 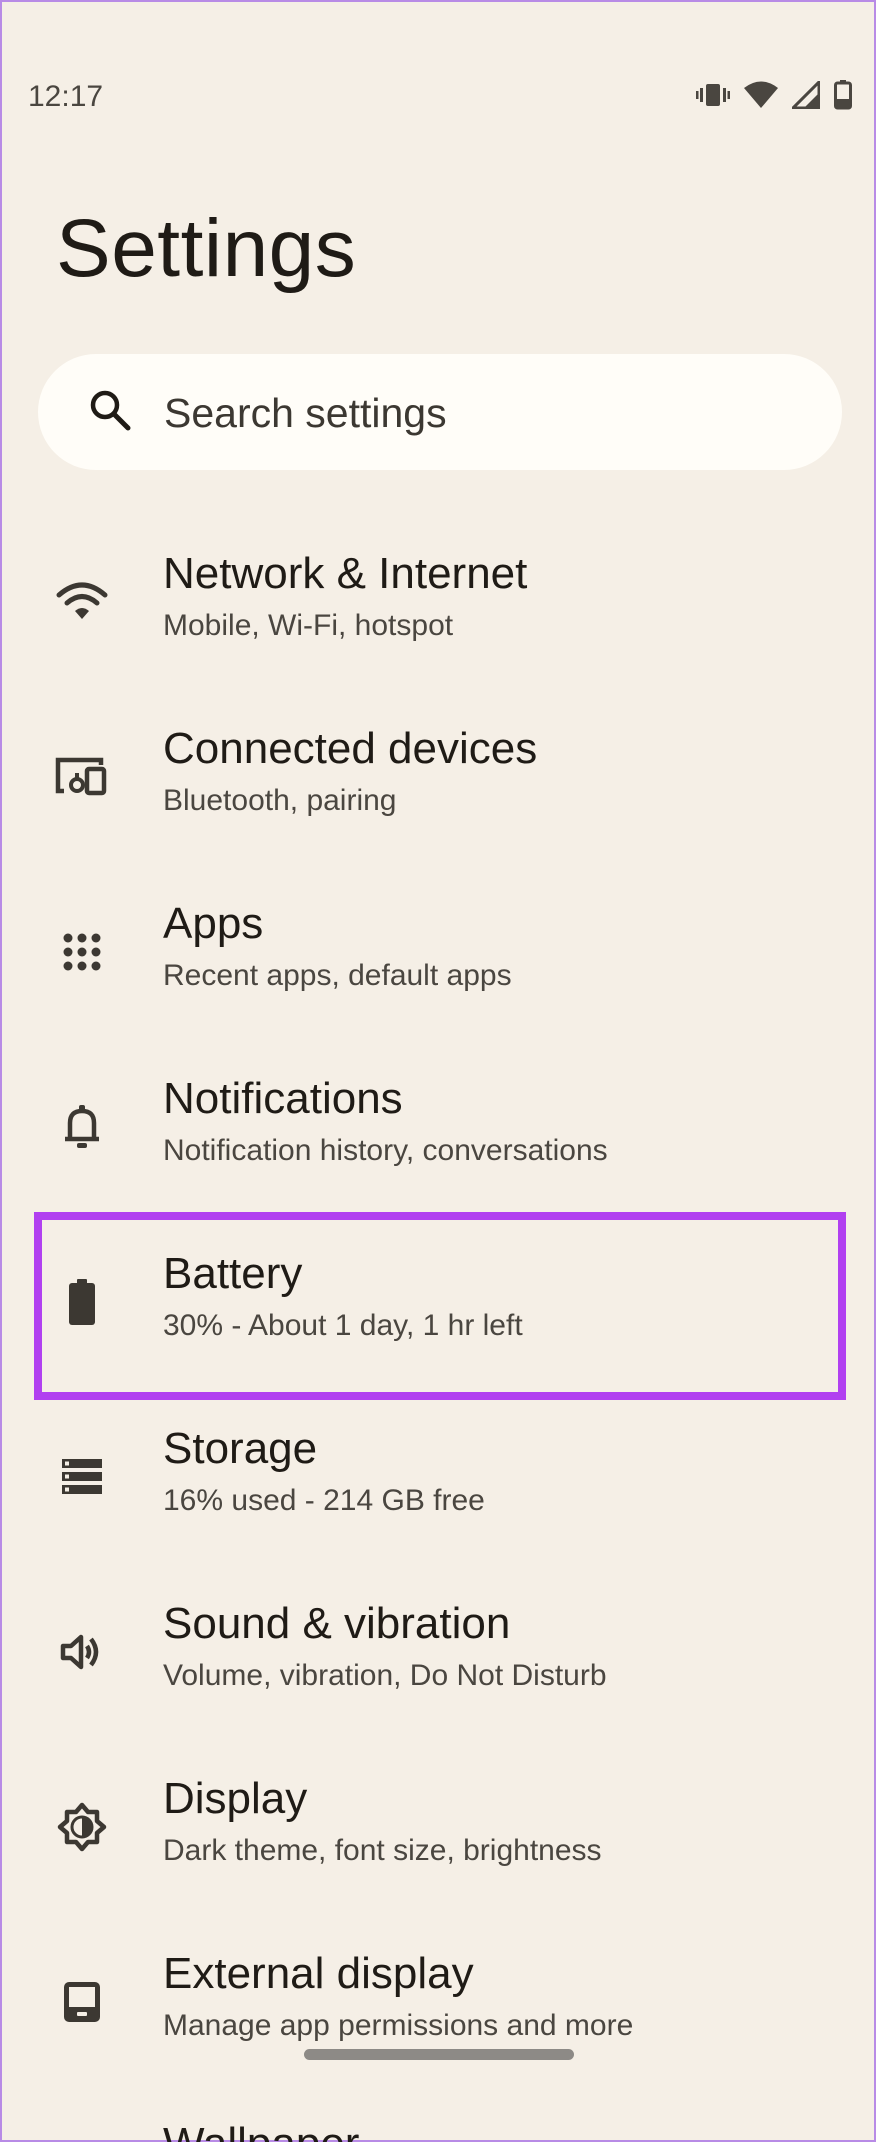 I want to click on bell-icon, so click(x=82, y=1127).